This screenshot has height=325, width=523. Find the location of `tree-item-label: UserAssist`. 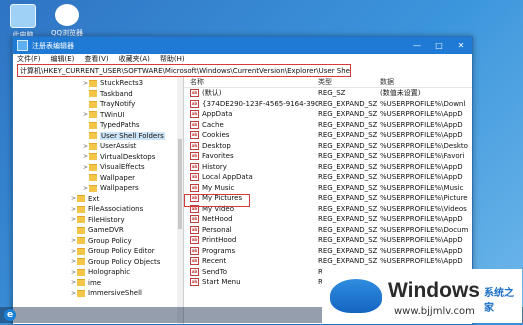

tree-item-label: UserAssist is located at coordinates (118, 146).